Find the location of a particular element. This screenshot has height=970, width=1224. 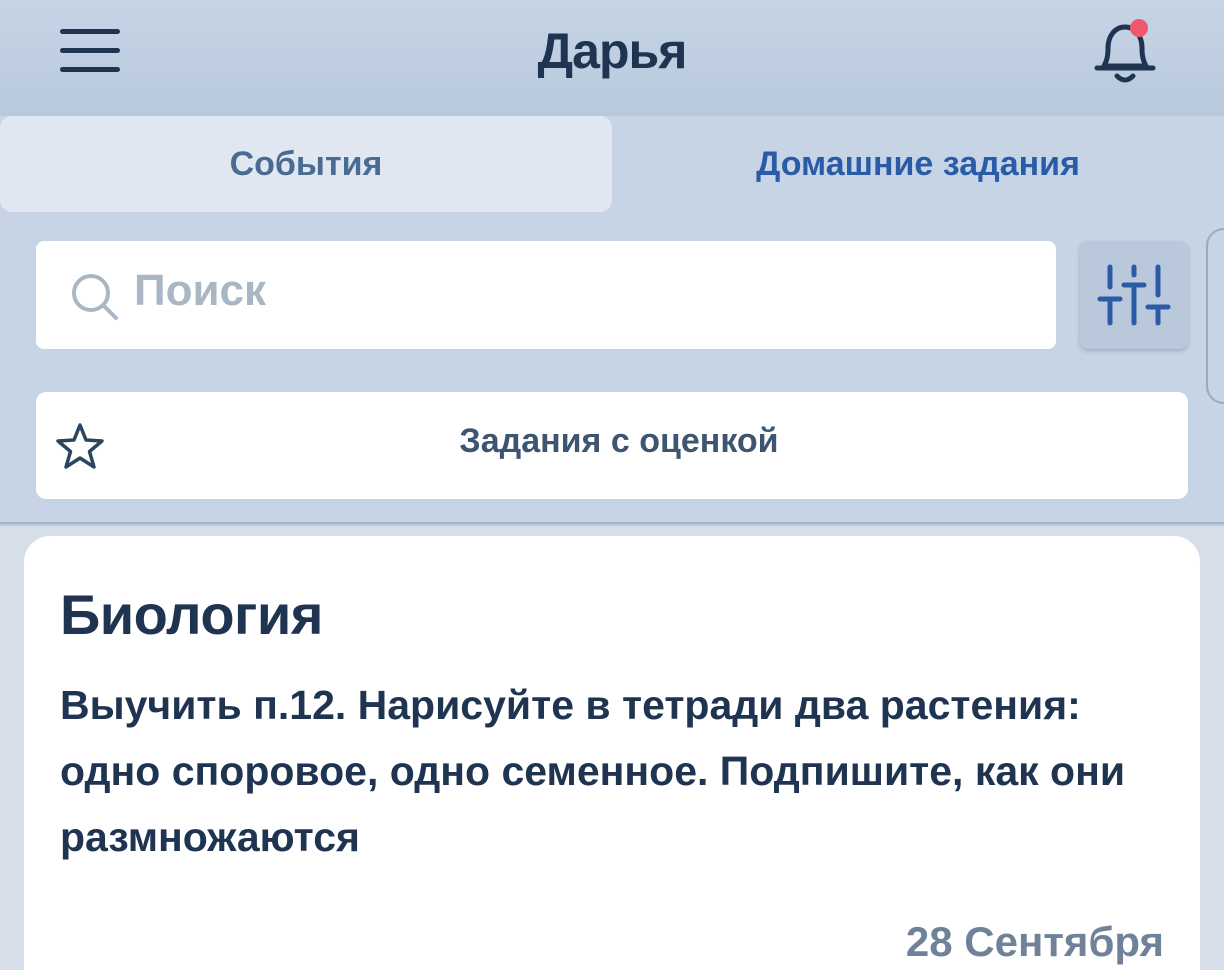

tab-events: События is located at coordinates (306, 164).